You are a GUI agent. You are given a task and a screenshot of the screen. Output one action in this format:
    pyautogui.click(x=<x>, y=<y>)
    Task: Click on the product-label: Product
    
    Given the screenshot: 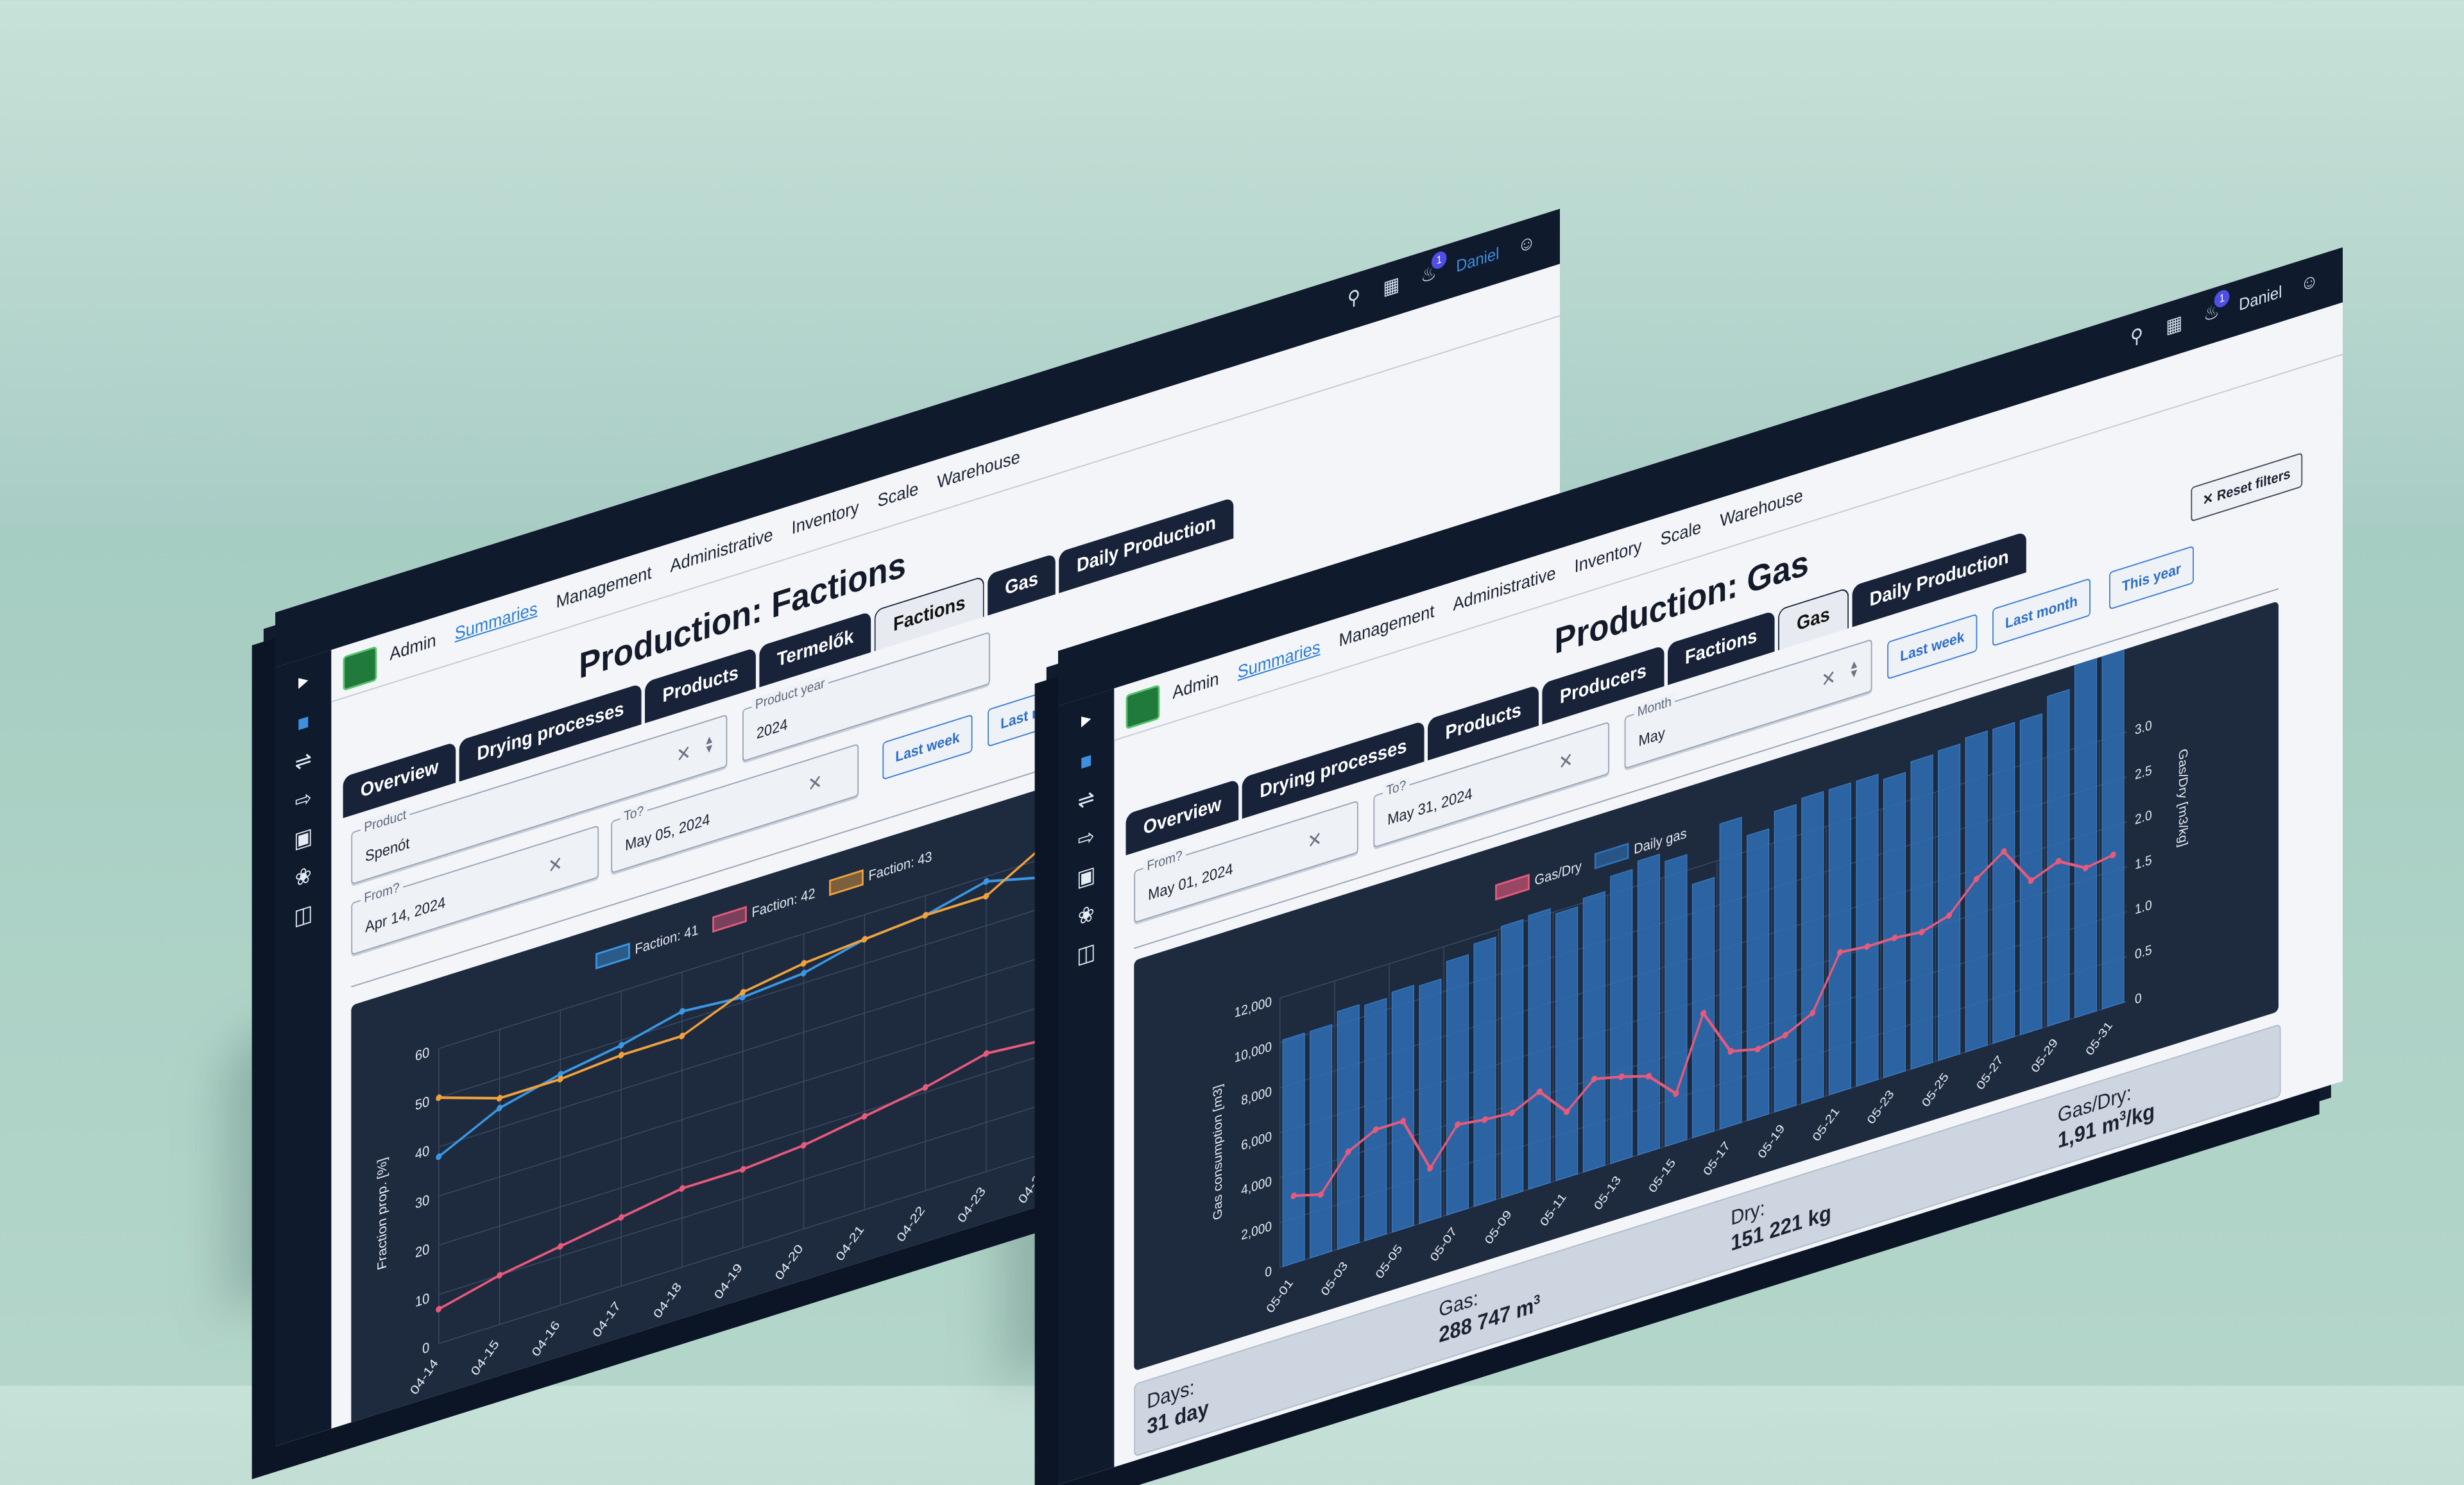 What is the action you would take?
    pyautogui.click(x=385, y=821)
    